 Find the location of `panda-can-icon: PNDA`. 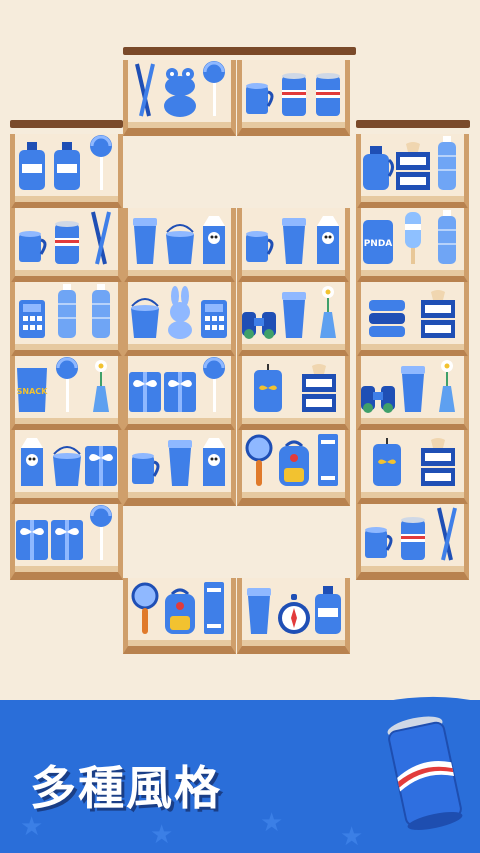

panda-can-icon: PNDA is located at coordinates (378, 243).